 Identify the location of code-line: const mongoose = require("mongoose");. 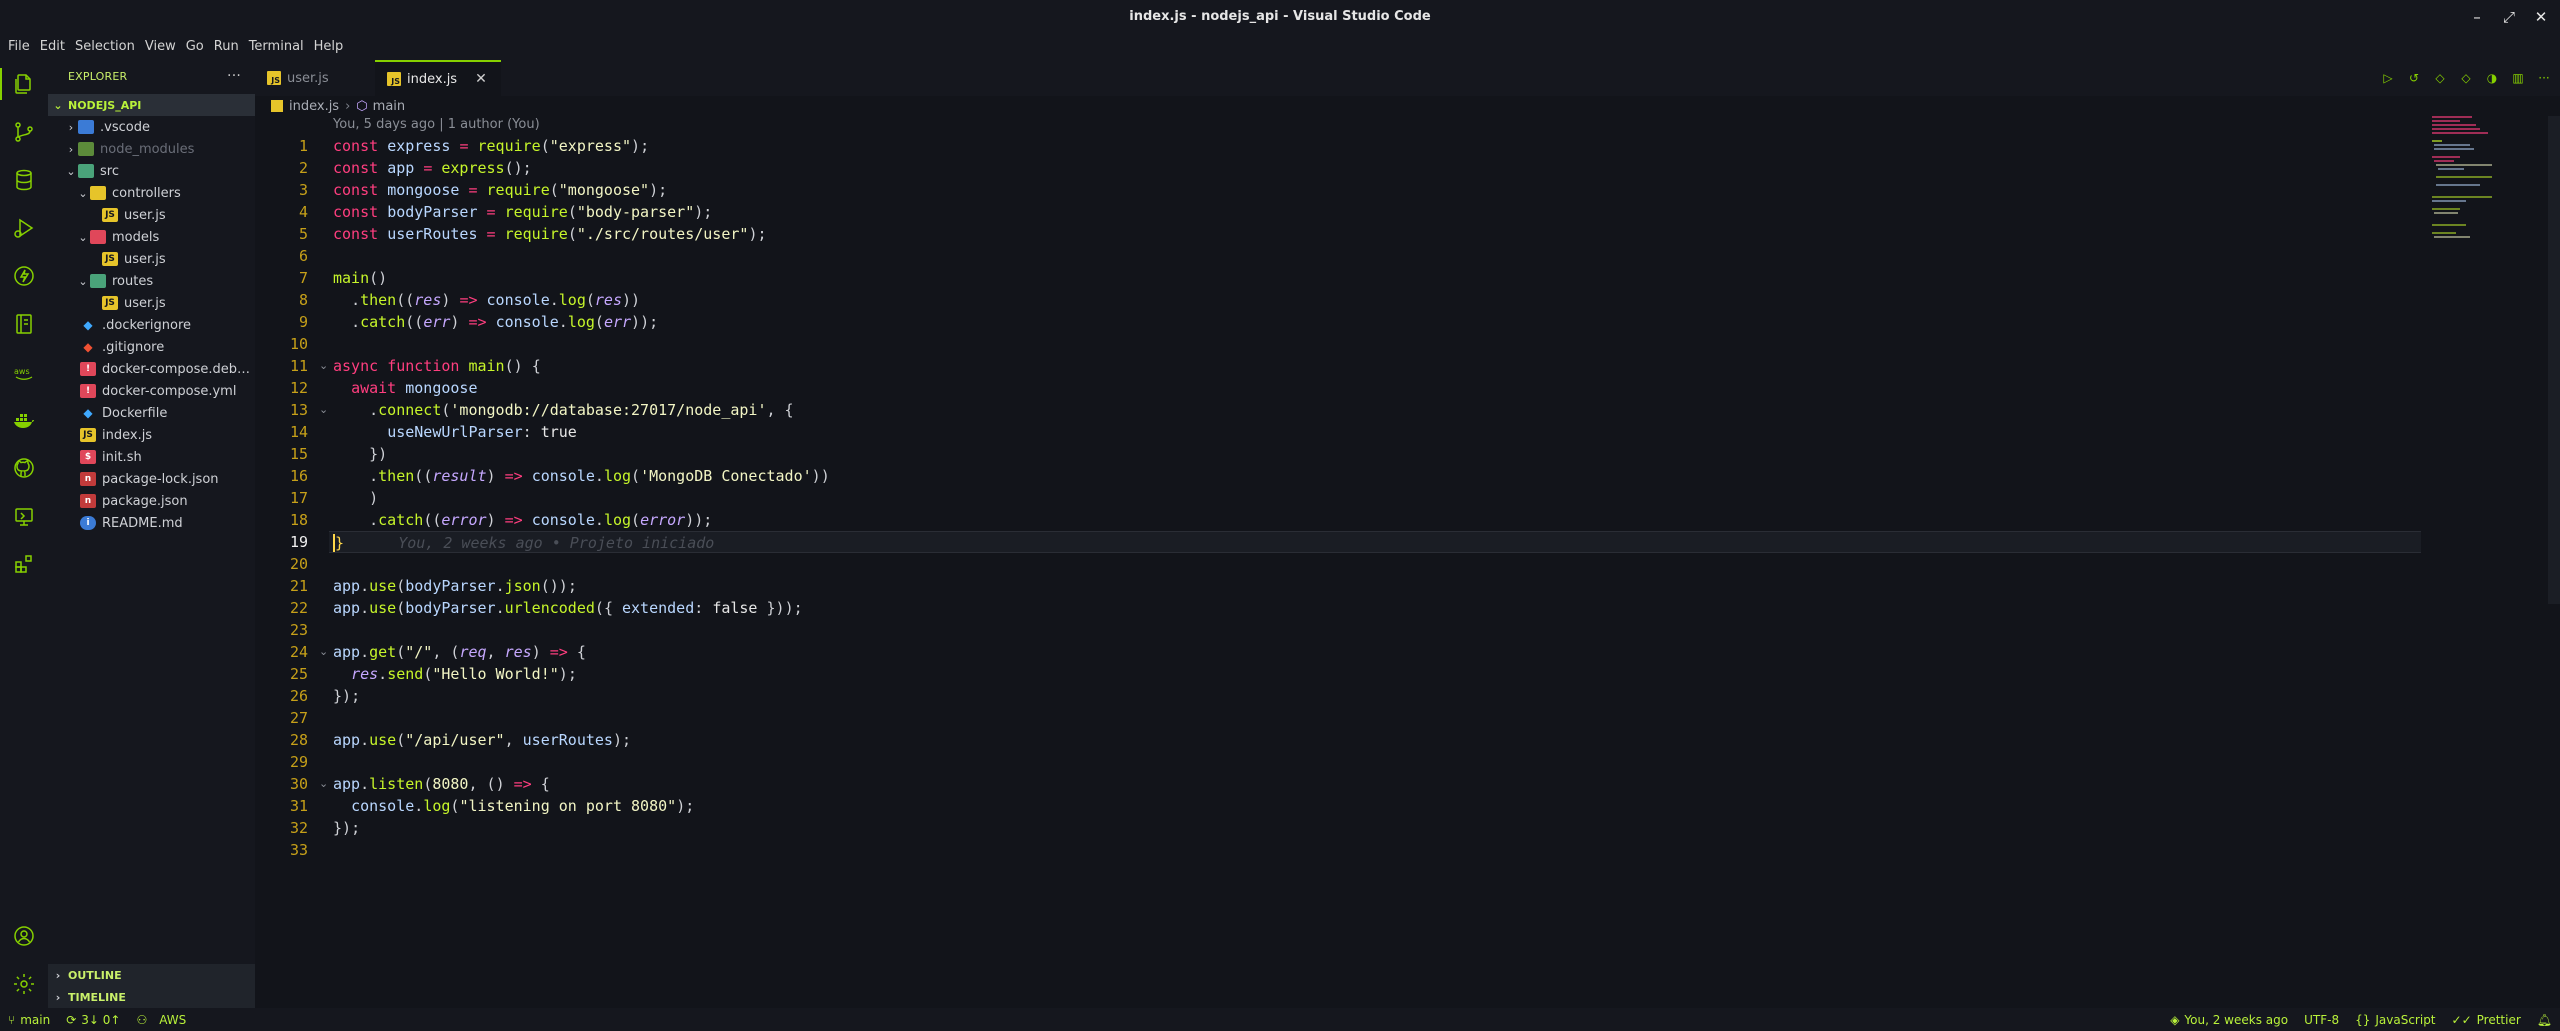
(1383, 190).